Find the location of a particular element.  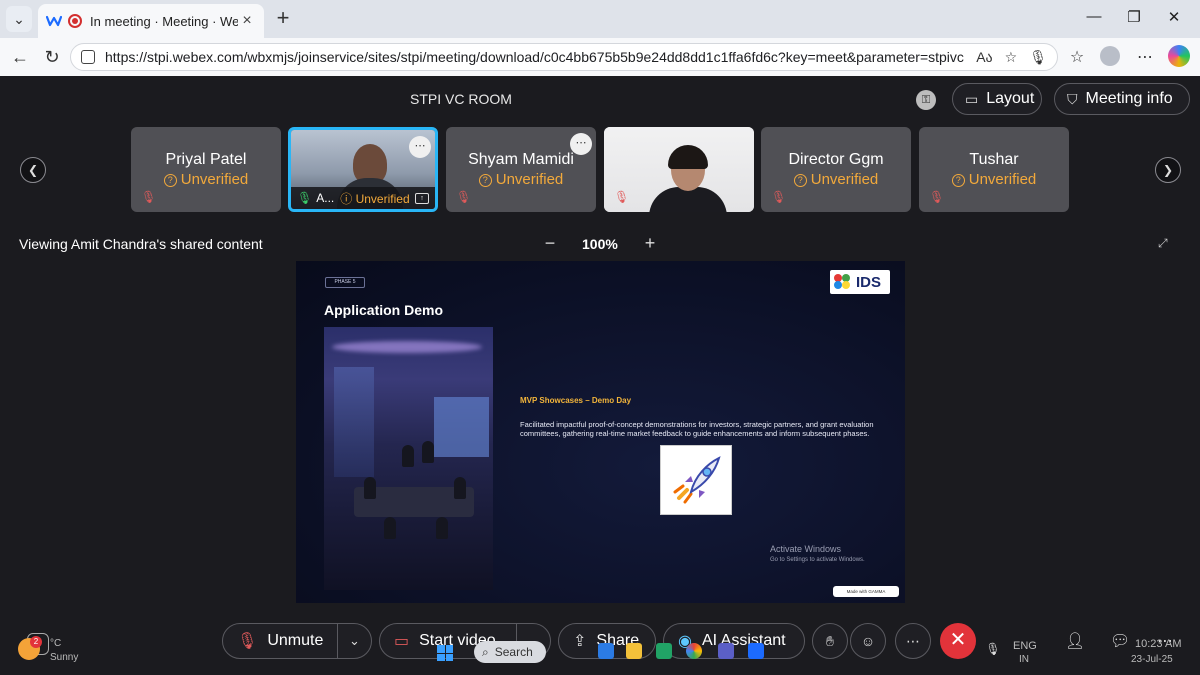

clock-date: 23-Jul-25 is located at coordinates (1152, 659).